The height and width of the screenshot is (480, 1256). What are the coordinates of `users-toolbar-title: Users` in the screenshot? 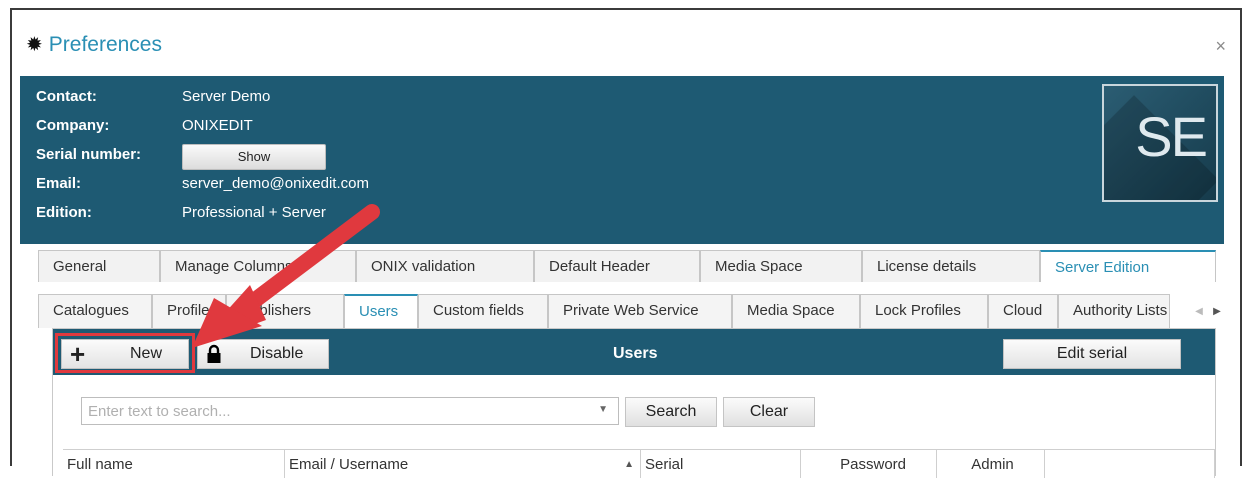 It's located at (635, 353).